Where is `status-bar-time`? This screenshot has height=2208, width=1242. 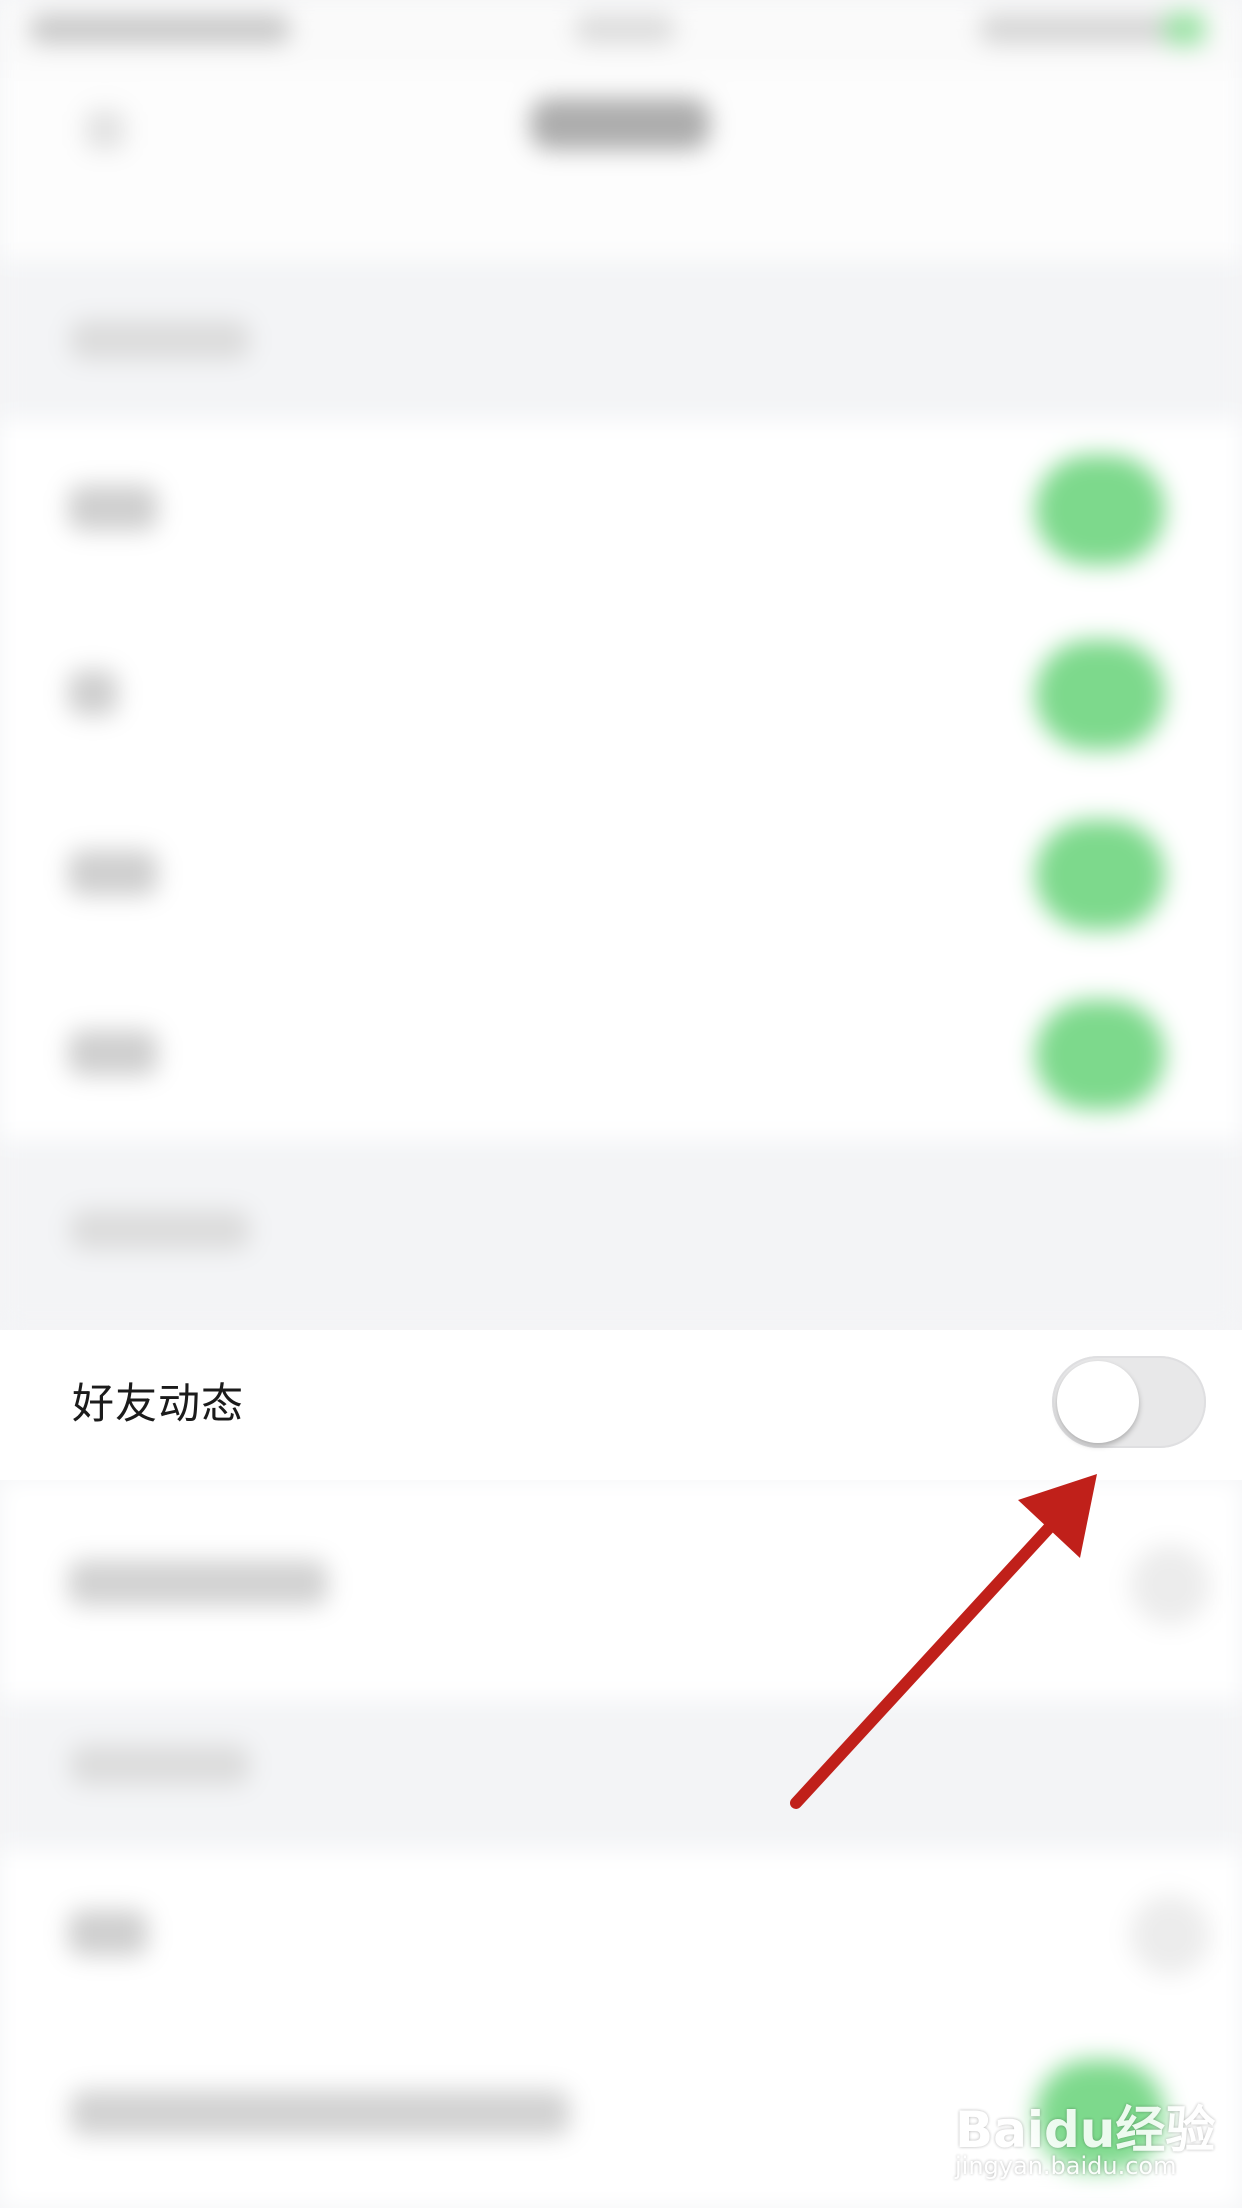 status-bar-time is located at coordinates (625, 29).